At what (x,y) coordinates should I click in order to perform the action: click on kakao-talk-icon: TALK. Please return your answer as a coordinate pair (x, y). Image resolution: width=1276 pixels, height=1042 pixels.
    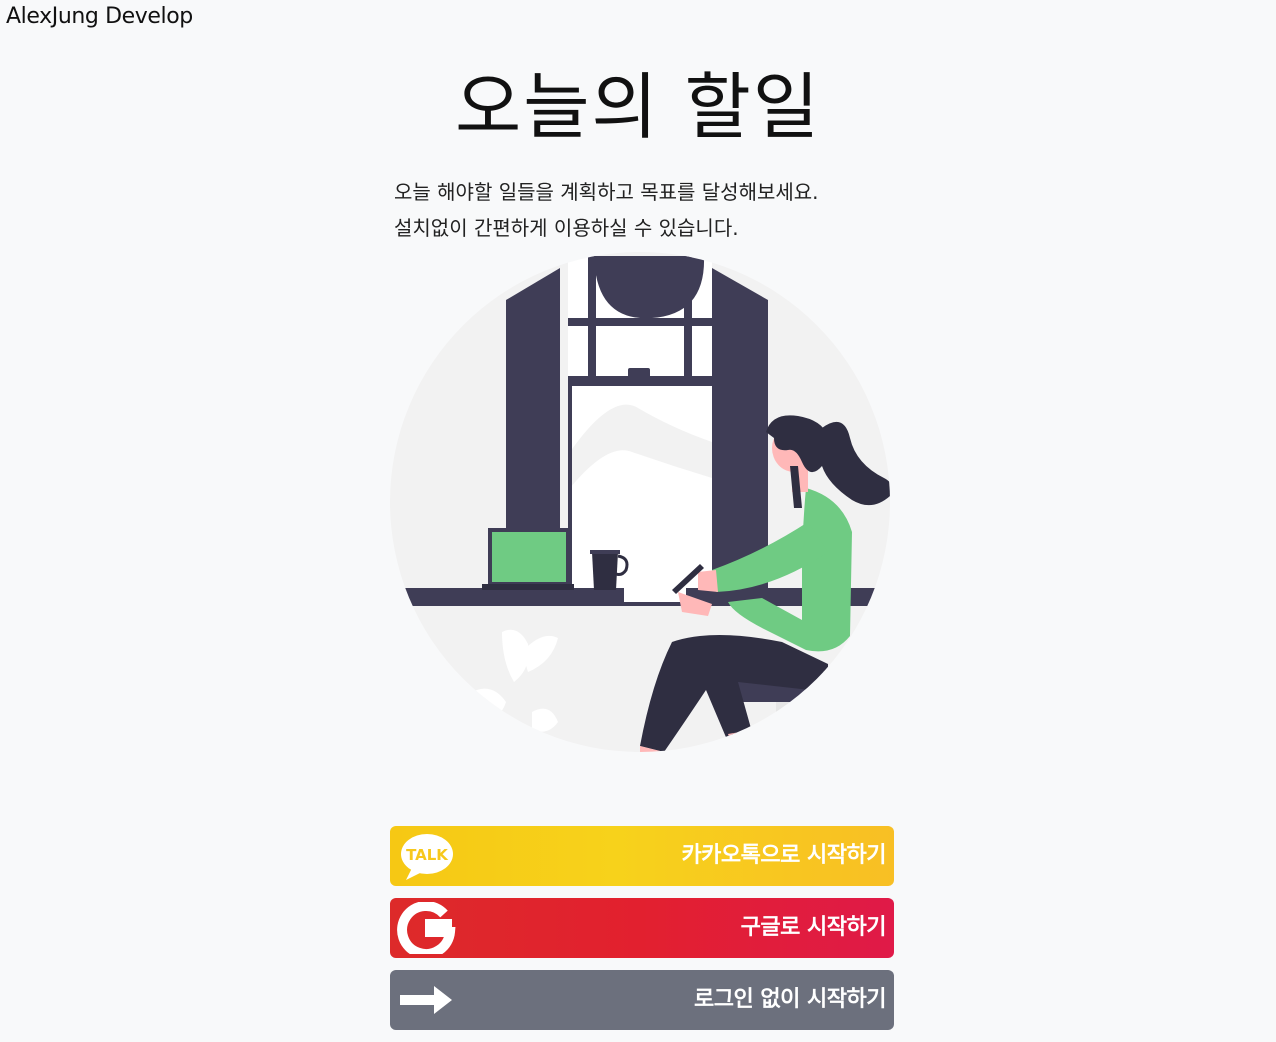
    Looking at the image, I should click on (427, 857).